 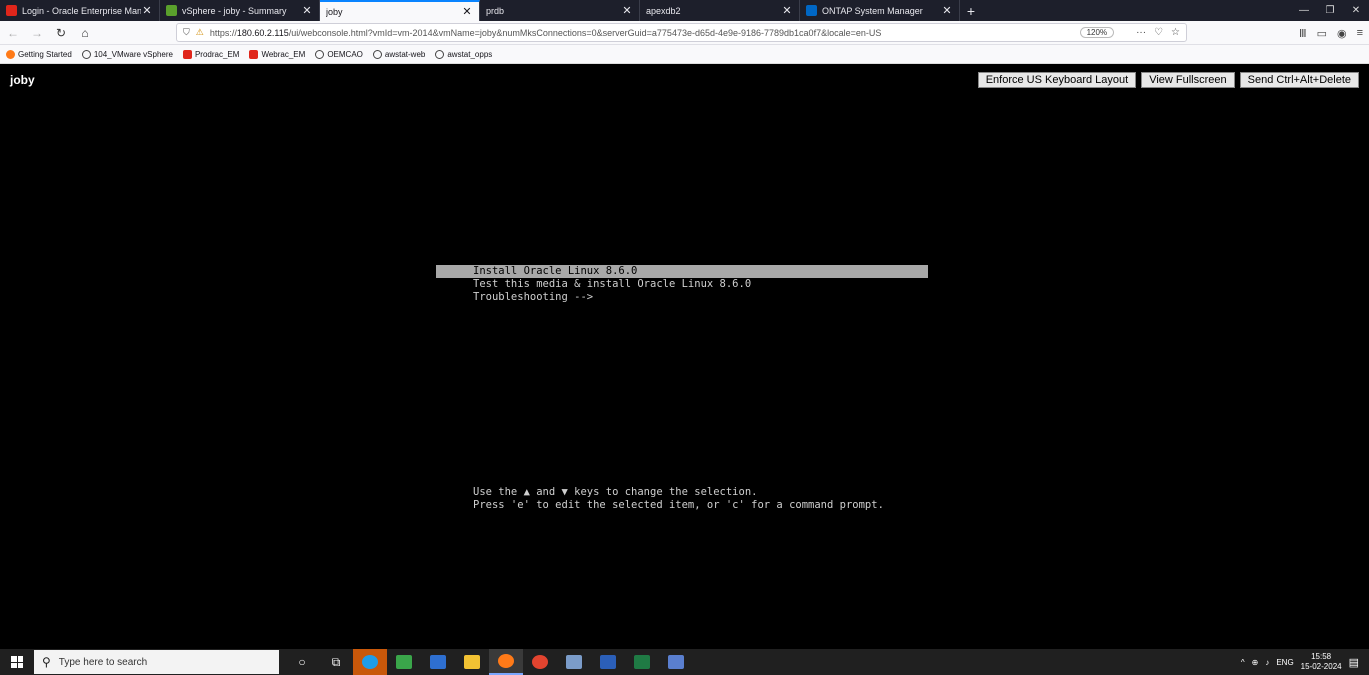 I want to click on bookmark-getting-started: Getting Started, so click(x=39, y=54).